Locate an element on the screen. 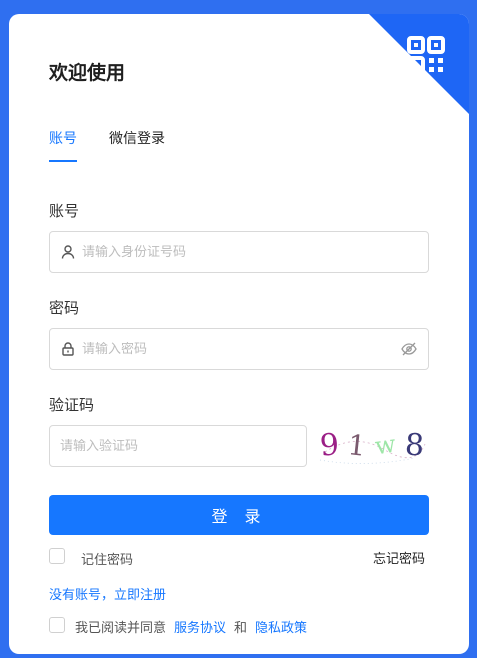  login-tabs: 账号 微信登录 is located at coordinates (107, 145).